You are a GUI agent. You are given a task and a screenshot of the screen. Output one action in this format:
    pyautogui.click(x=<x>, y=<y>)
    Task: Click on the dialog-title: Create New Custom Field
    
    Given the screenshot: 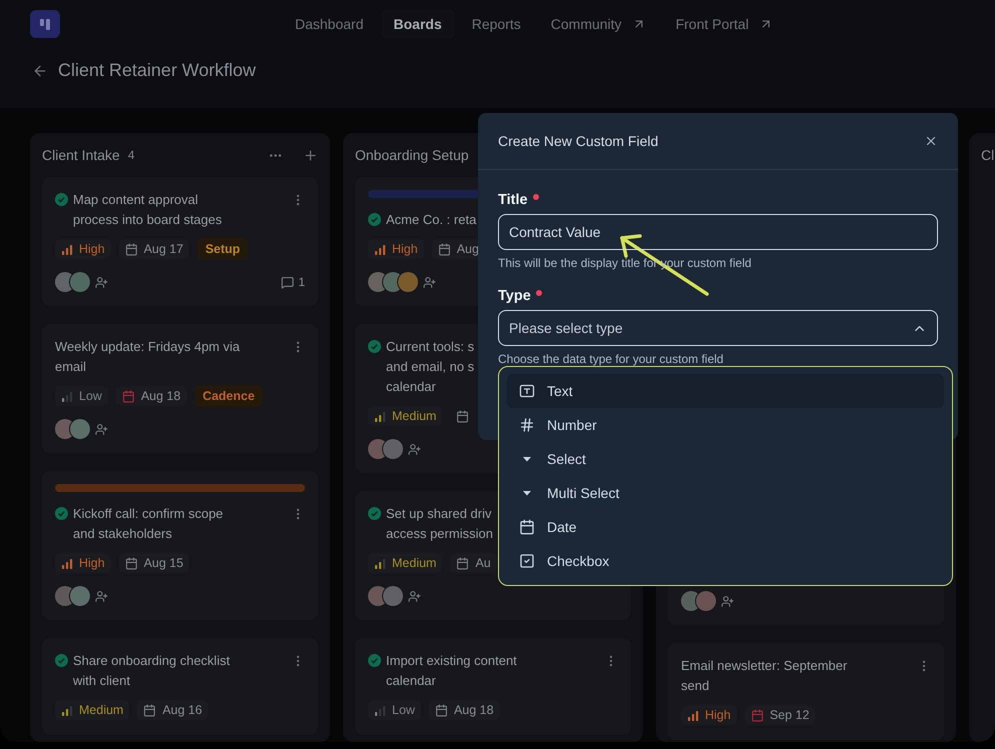 What is the action you would take?
    pyautogui.click(x=578, y=141)
    